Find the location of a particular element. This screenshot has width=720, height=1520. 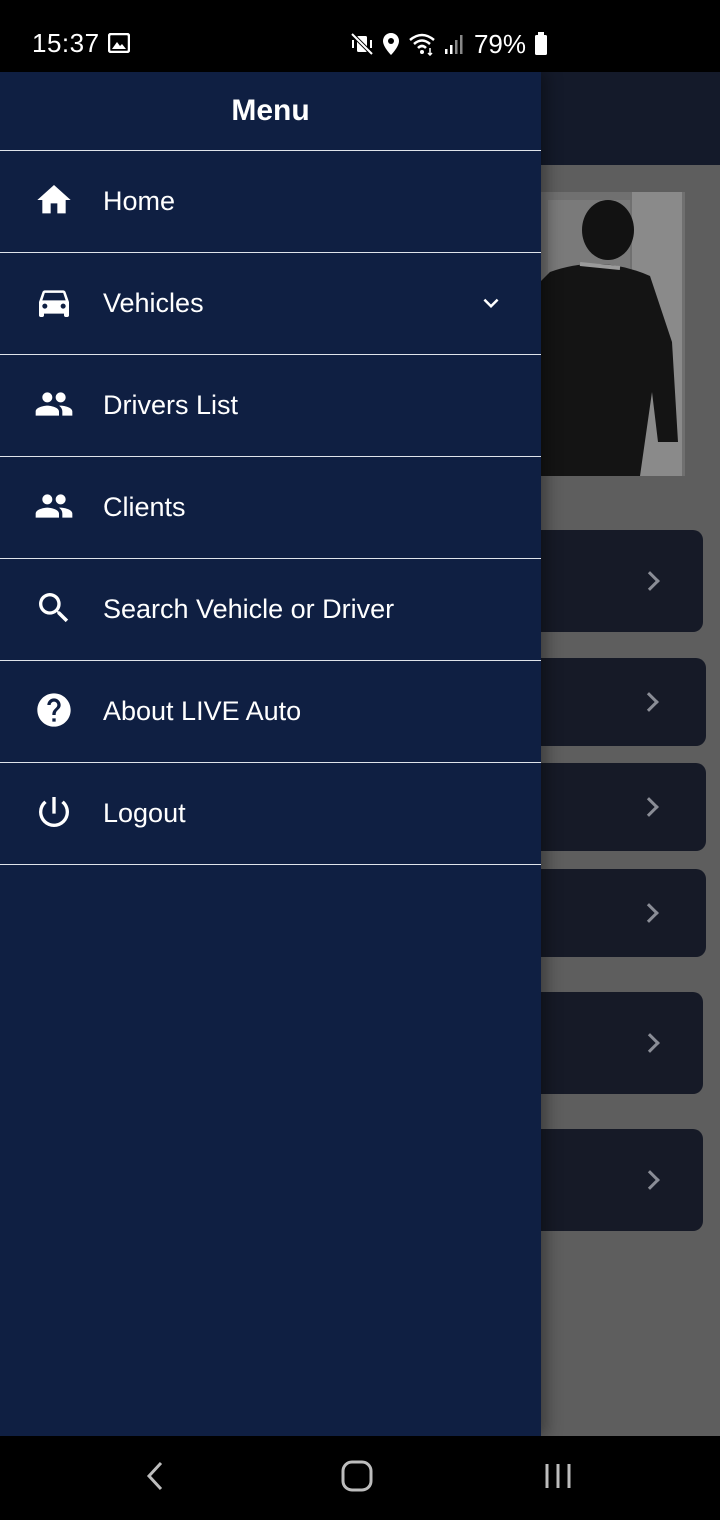

status-icons: 79% is located at coordinates (449, 43).